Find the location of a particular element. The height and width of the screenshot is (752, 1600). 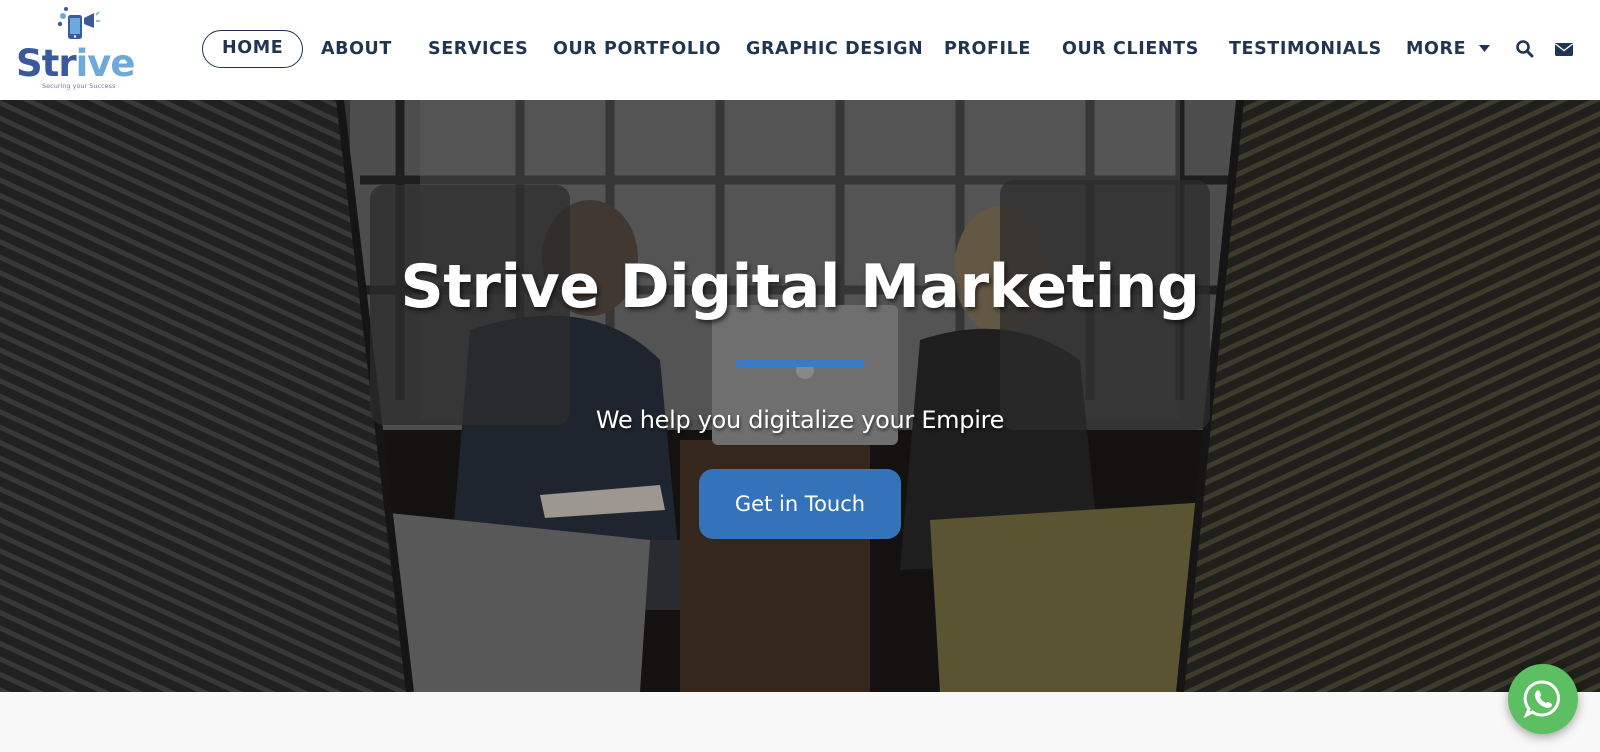

logo-tagline: Securing your Success is located at coordinates (79, 86).